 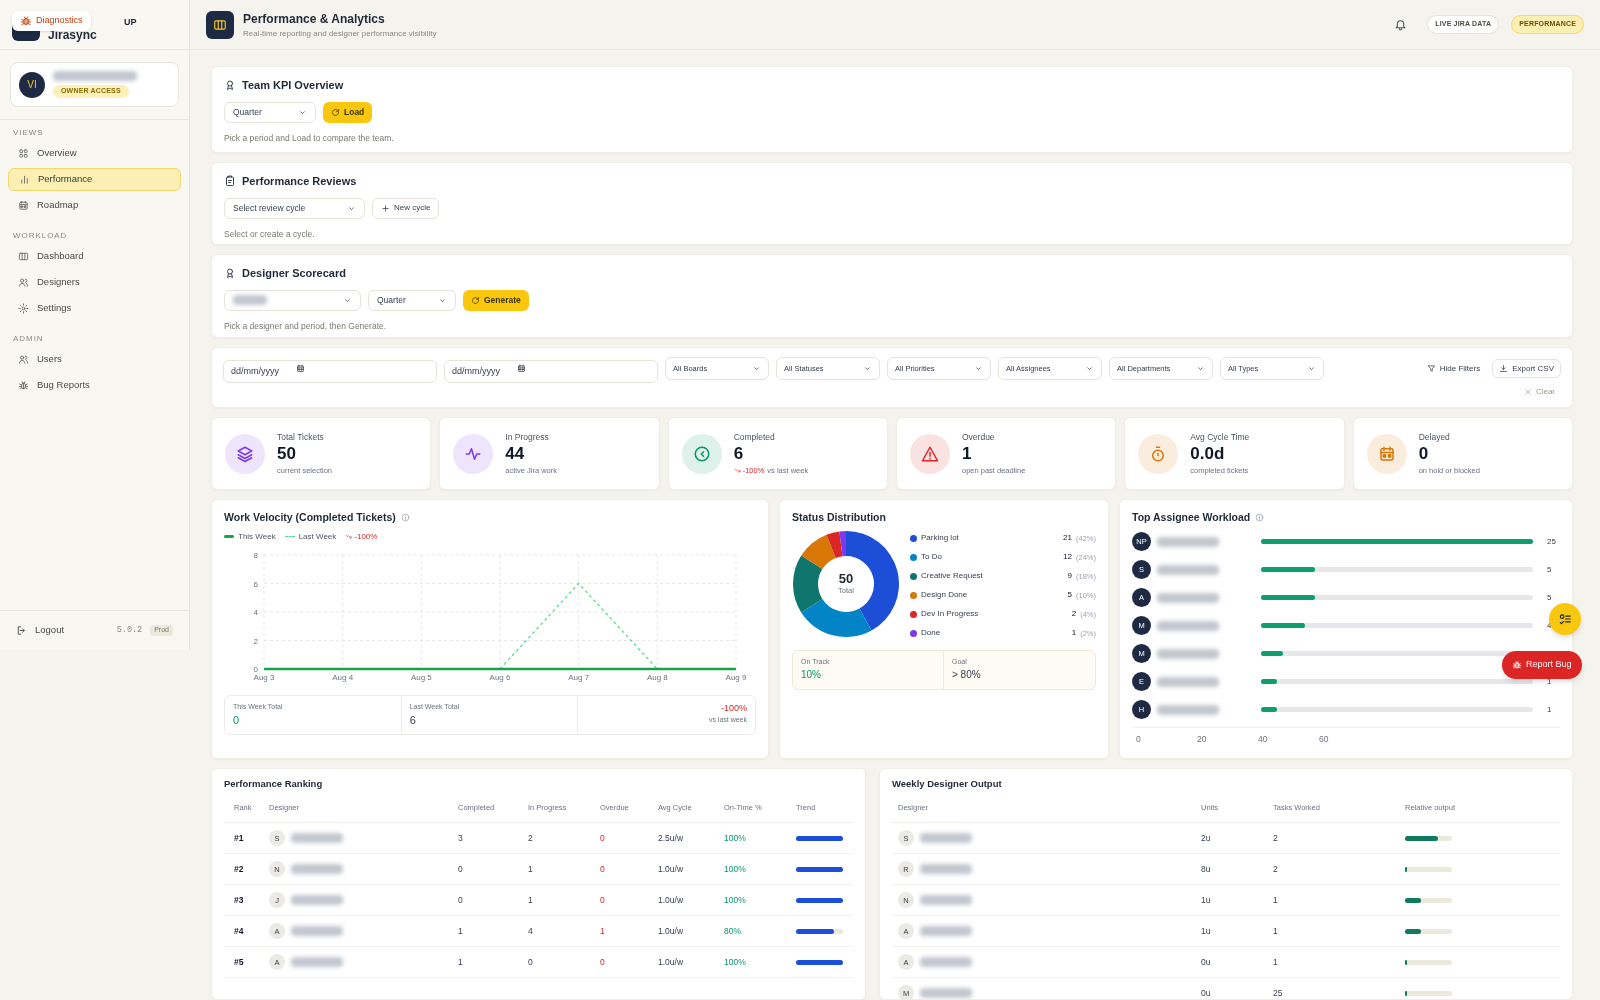 I want to click on stat-value: 6, so click(x=739, y=454).